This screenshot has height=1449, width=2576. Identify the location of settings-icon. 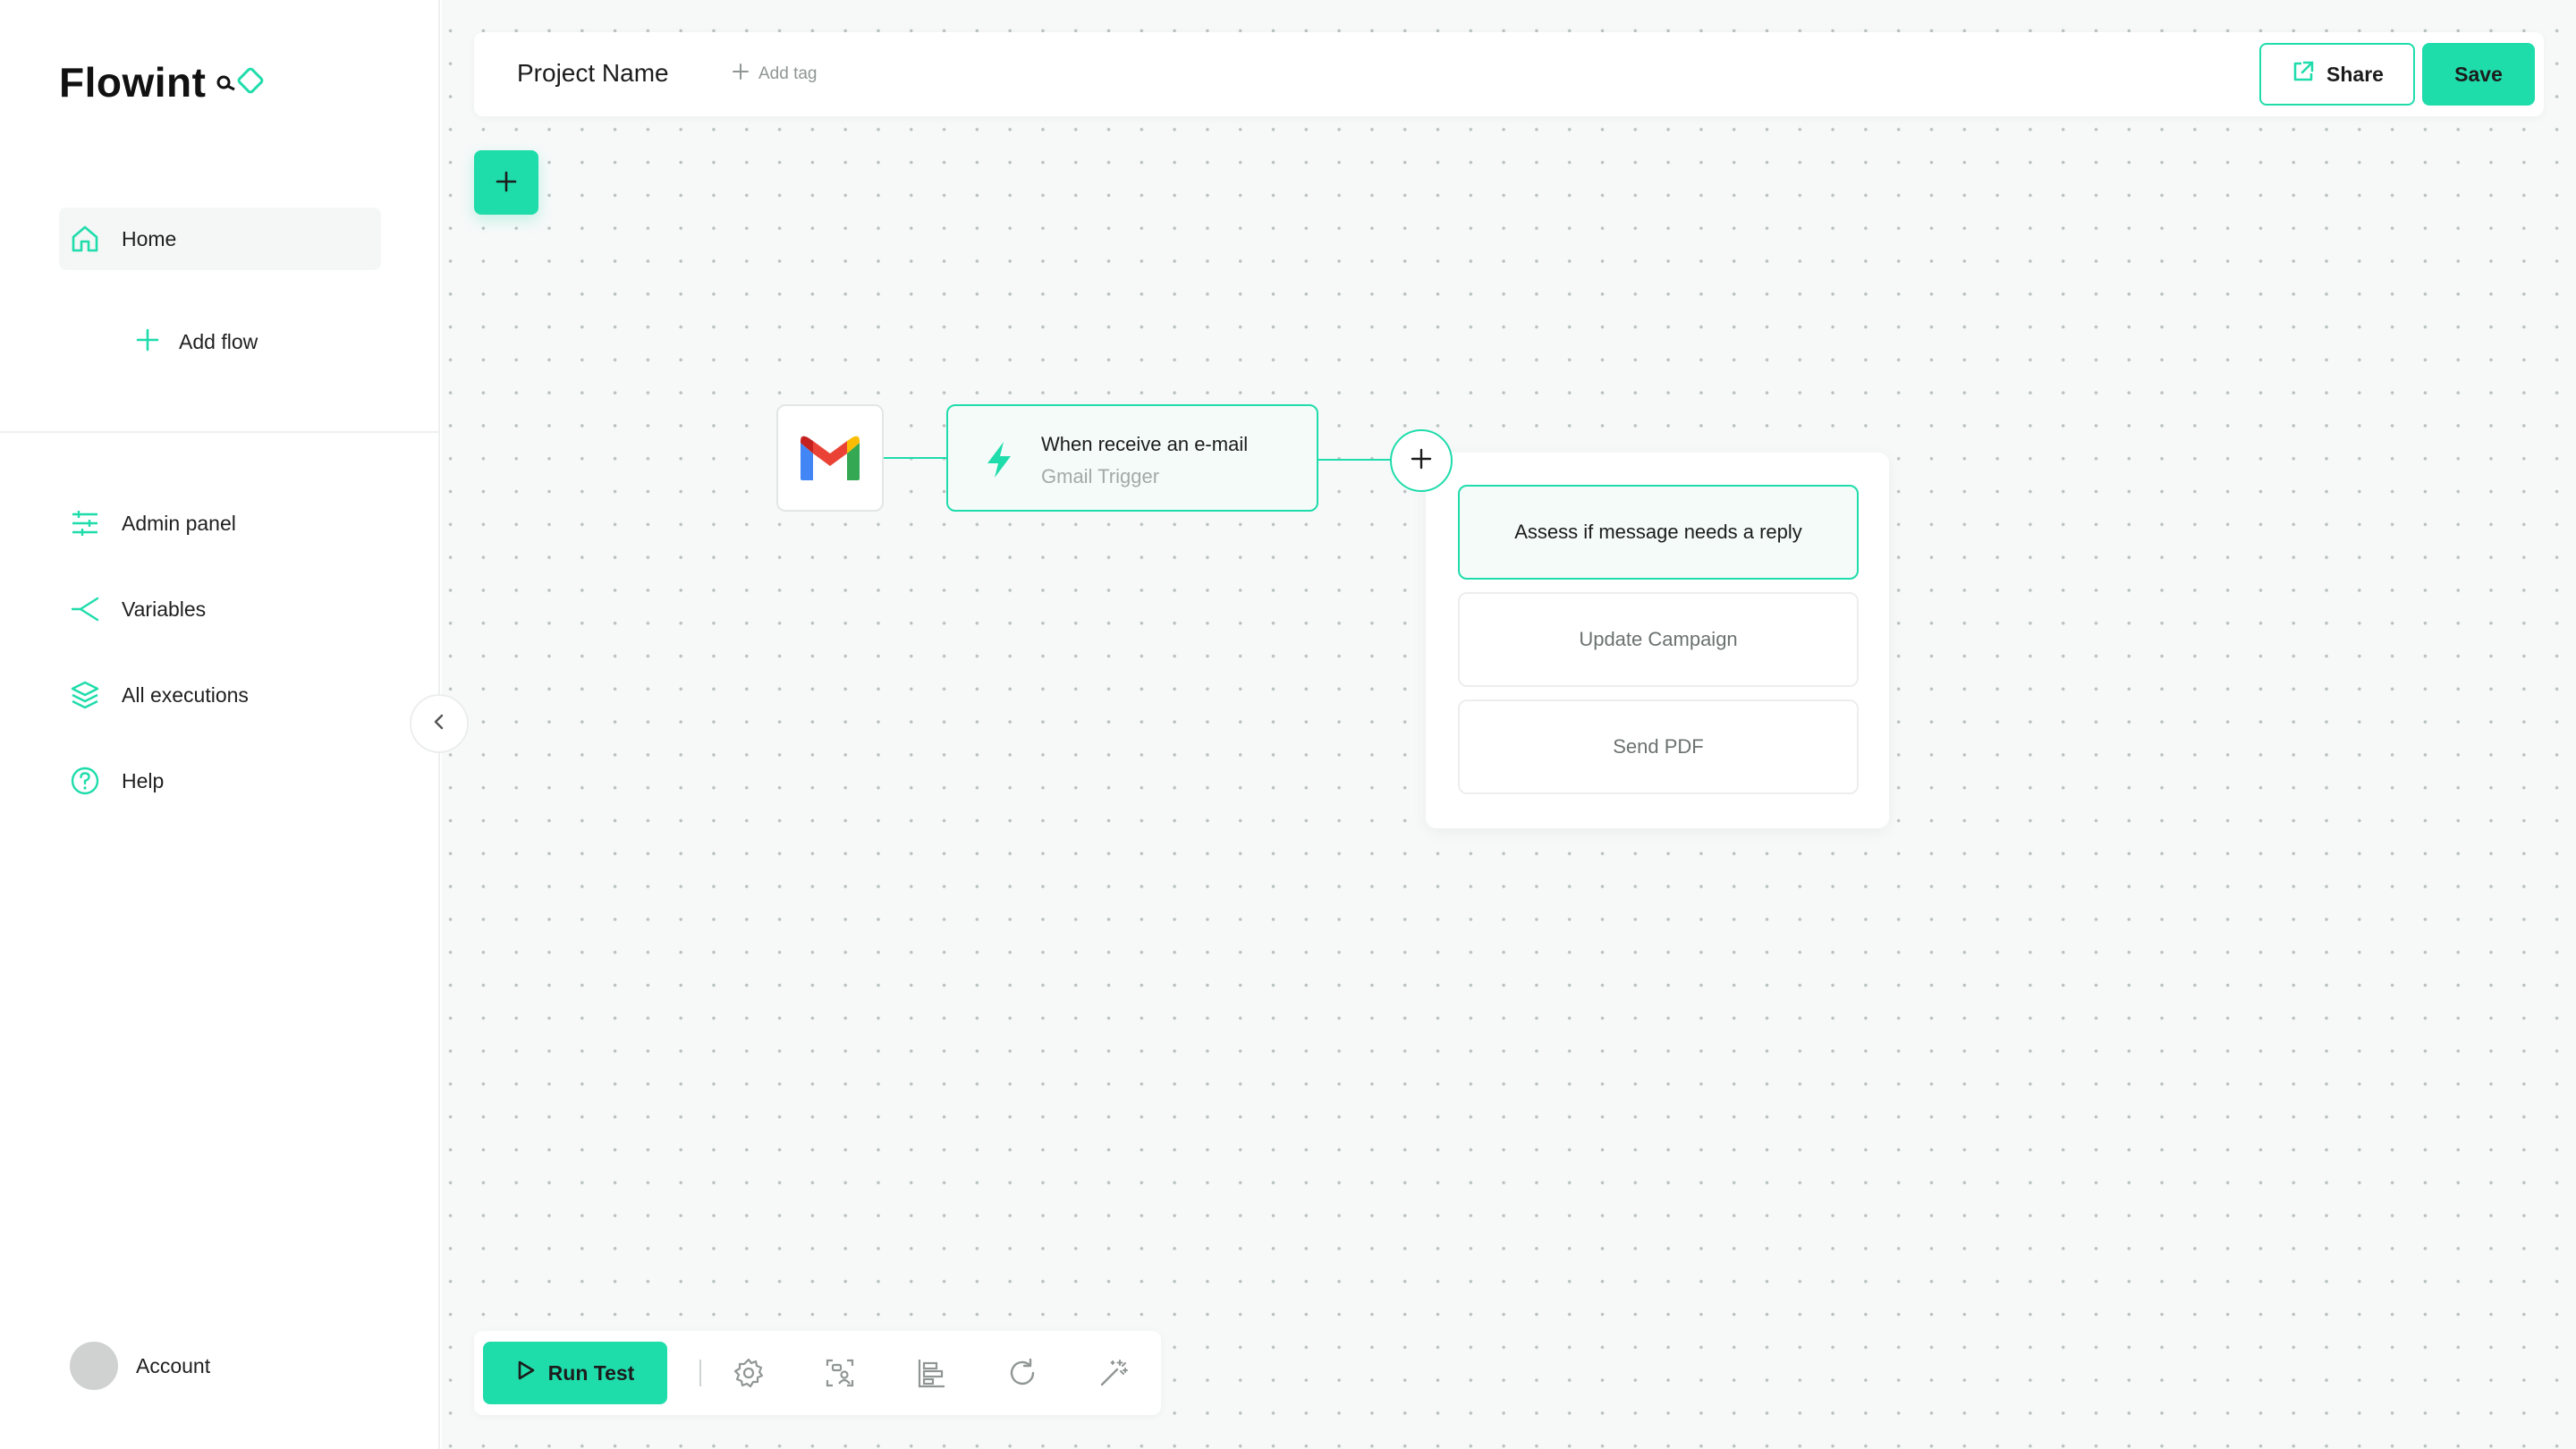
(748, 1373).